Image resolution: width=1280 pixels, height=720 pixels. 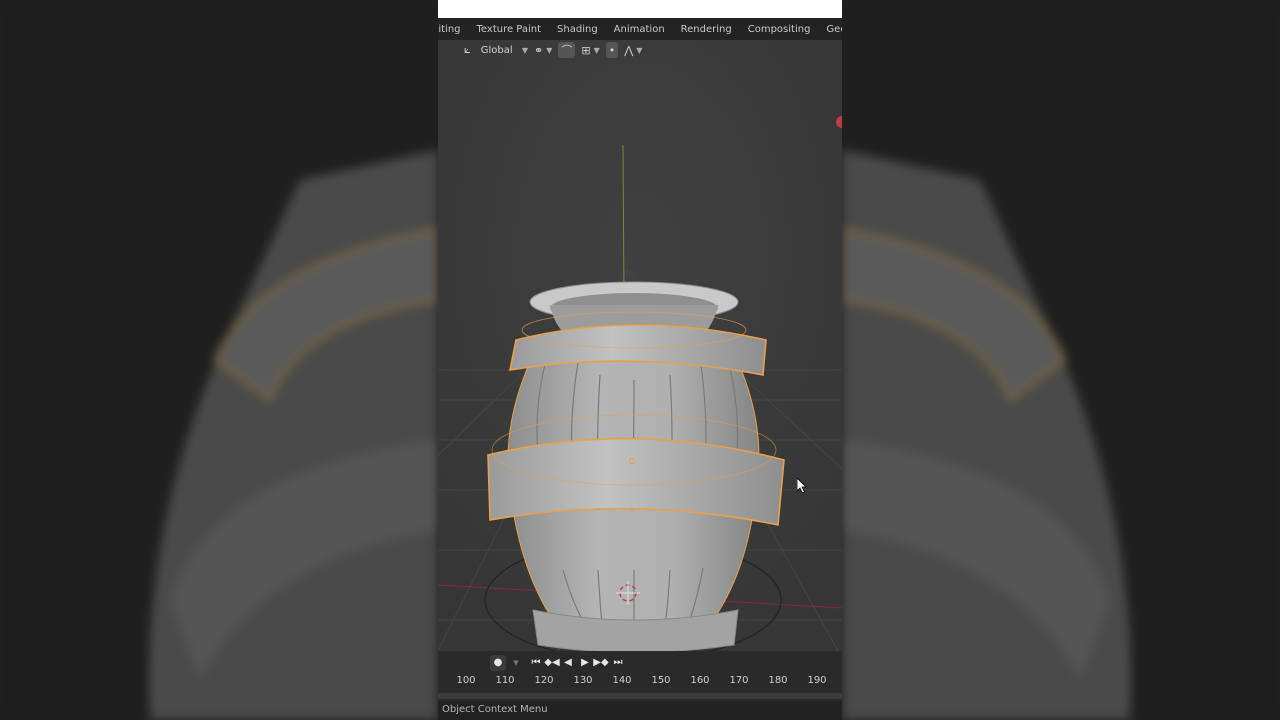 I want to click on falloff-curve-icon: ⋀, so click(x=629, y=50).